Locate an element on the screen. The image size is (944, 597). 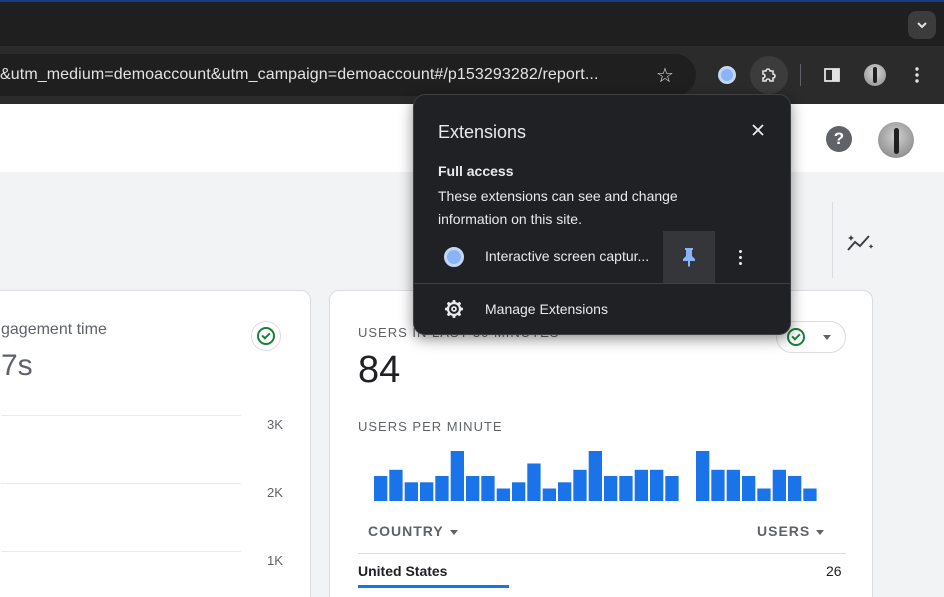
toolbar-separator is located at coordinates (800, 75).